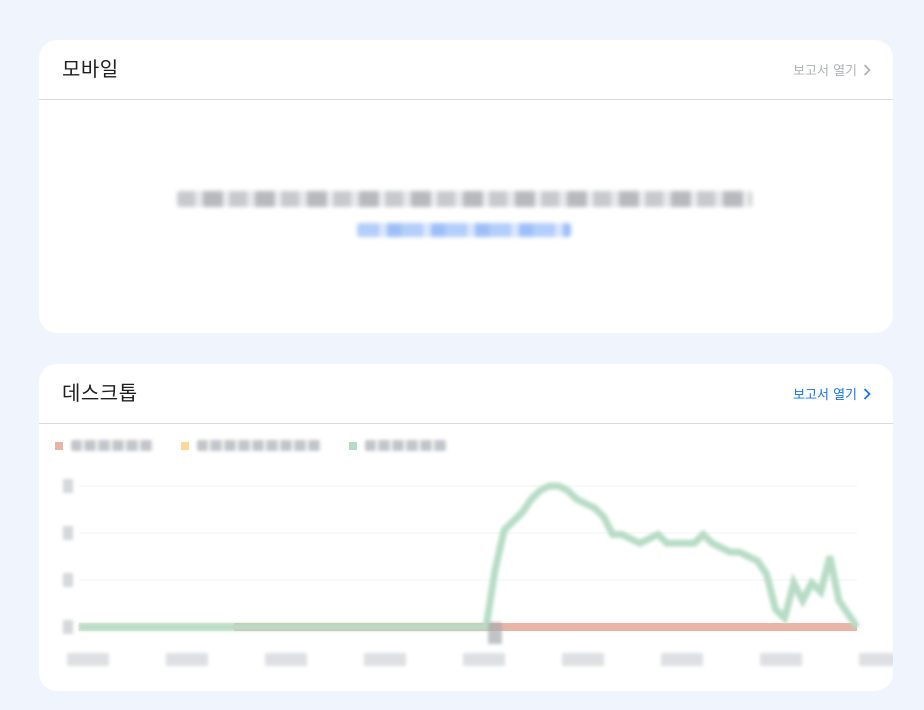 The image size is (924, 710). Describe the element at coordinates (464, 230) in the screenshot. I see `mobile-empty-link` at that location.